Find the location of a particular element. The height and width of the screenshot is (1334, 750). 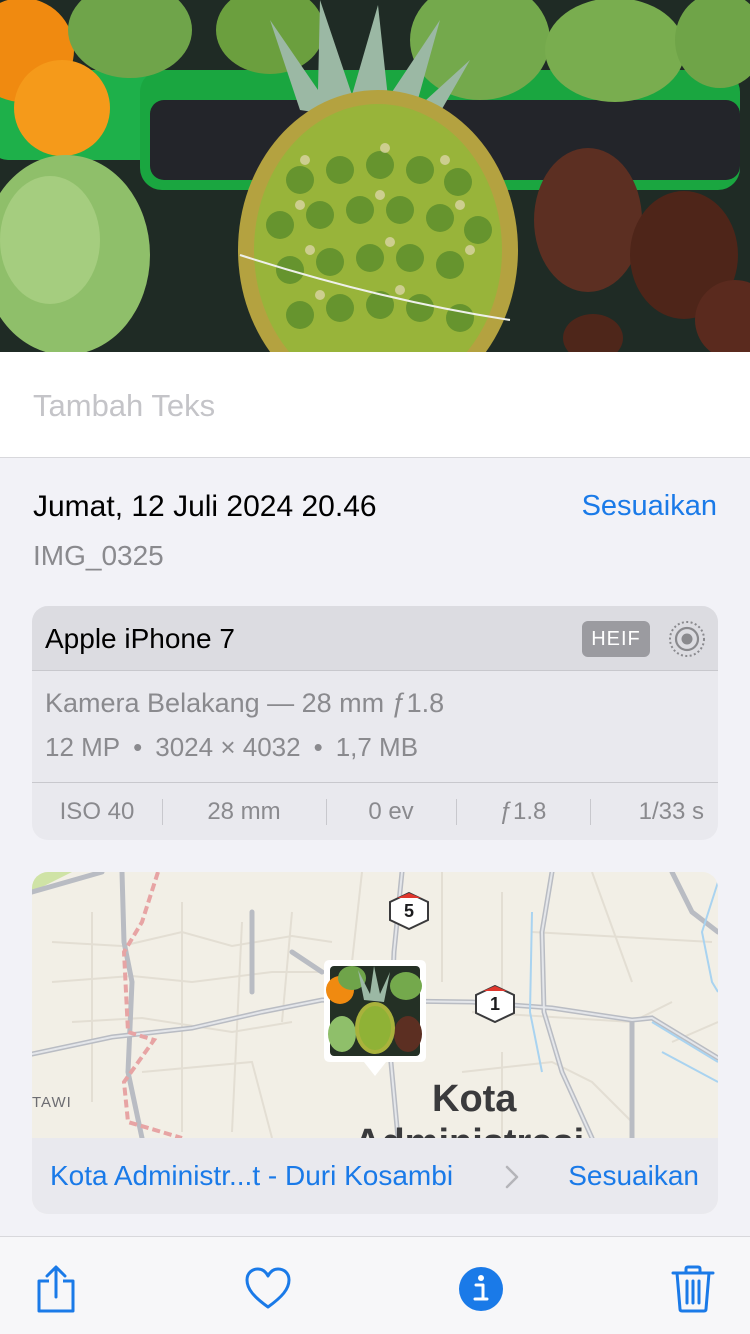

chevron-right-icon is located at coordinates (512, 1177).